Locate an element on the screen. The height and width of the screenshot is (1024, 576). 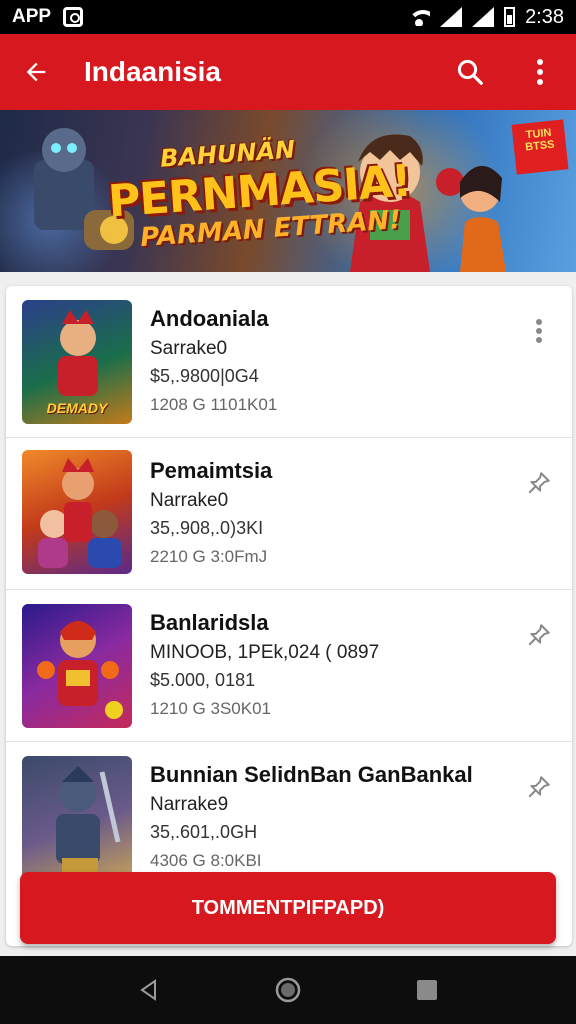
app-bar-actions is located at coordinates (505, 72).